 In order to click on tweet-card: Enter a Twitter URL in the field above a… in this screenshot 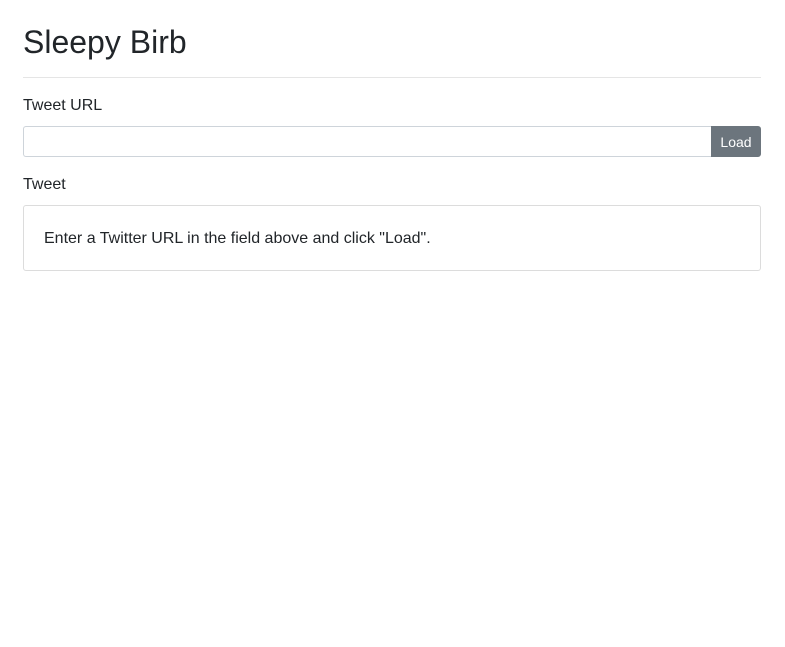, I will do `click(392, 238)`.